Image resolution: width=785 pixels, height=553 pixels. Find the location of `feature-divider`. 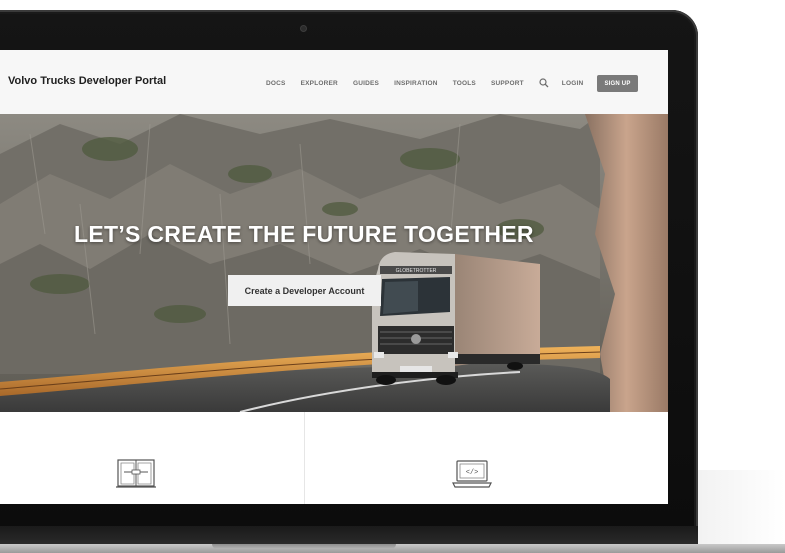

feature-divider is located at coordinates (304, 458).